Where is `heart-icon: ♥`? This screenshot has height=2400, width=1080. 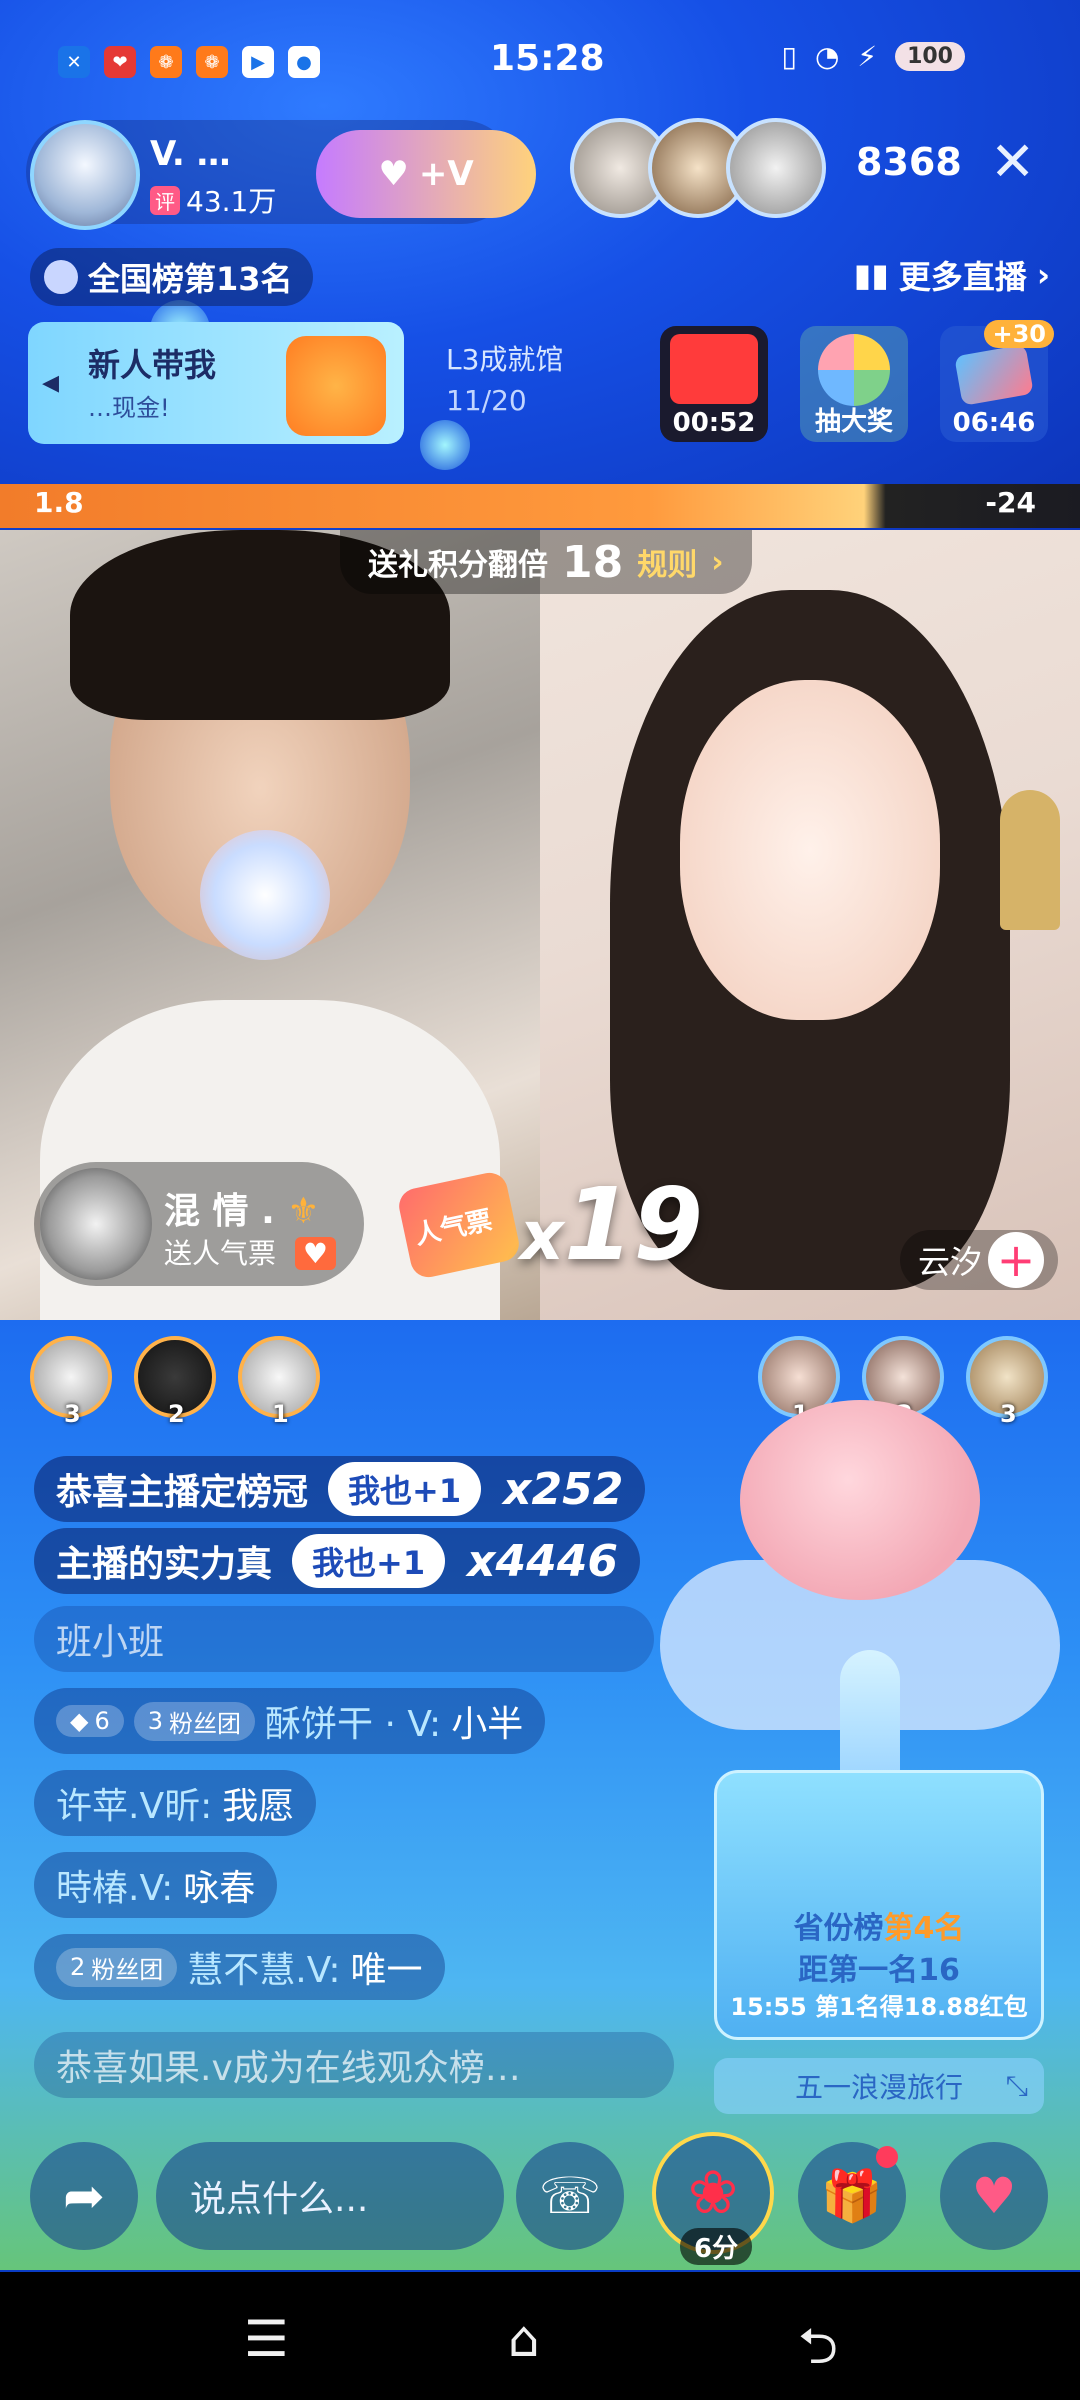 heart-icon: ♥ is located at coordinates (393, 174).